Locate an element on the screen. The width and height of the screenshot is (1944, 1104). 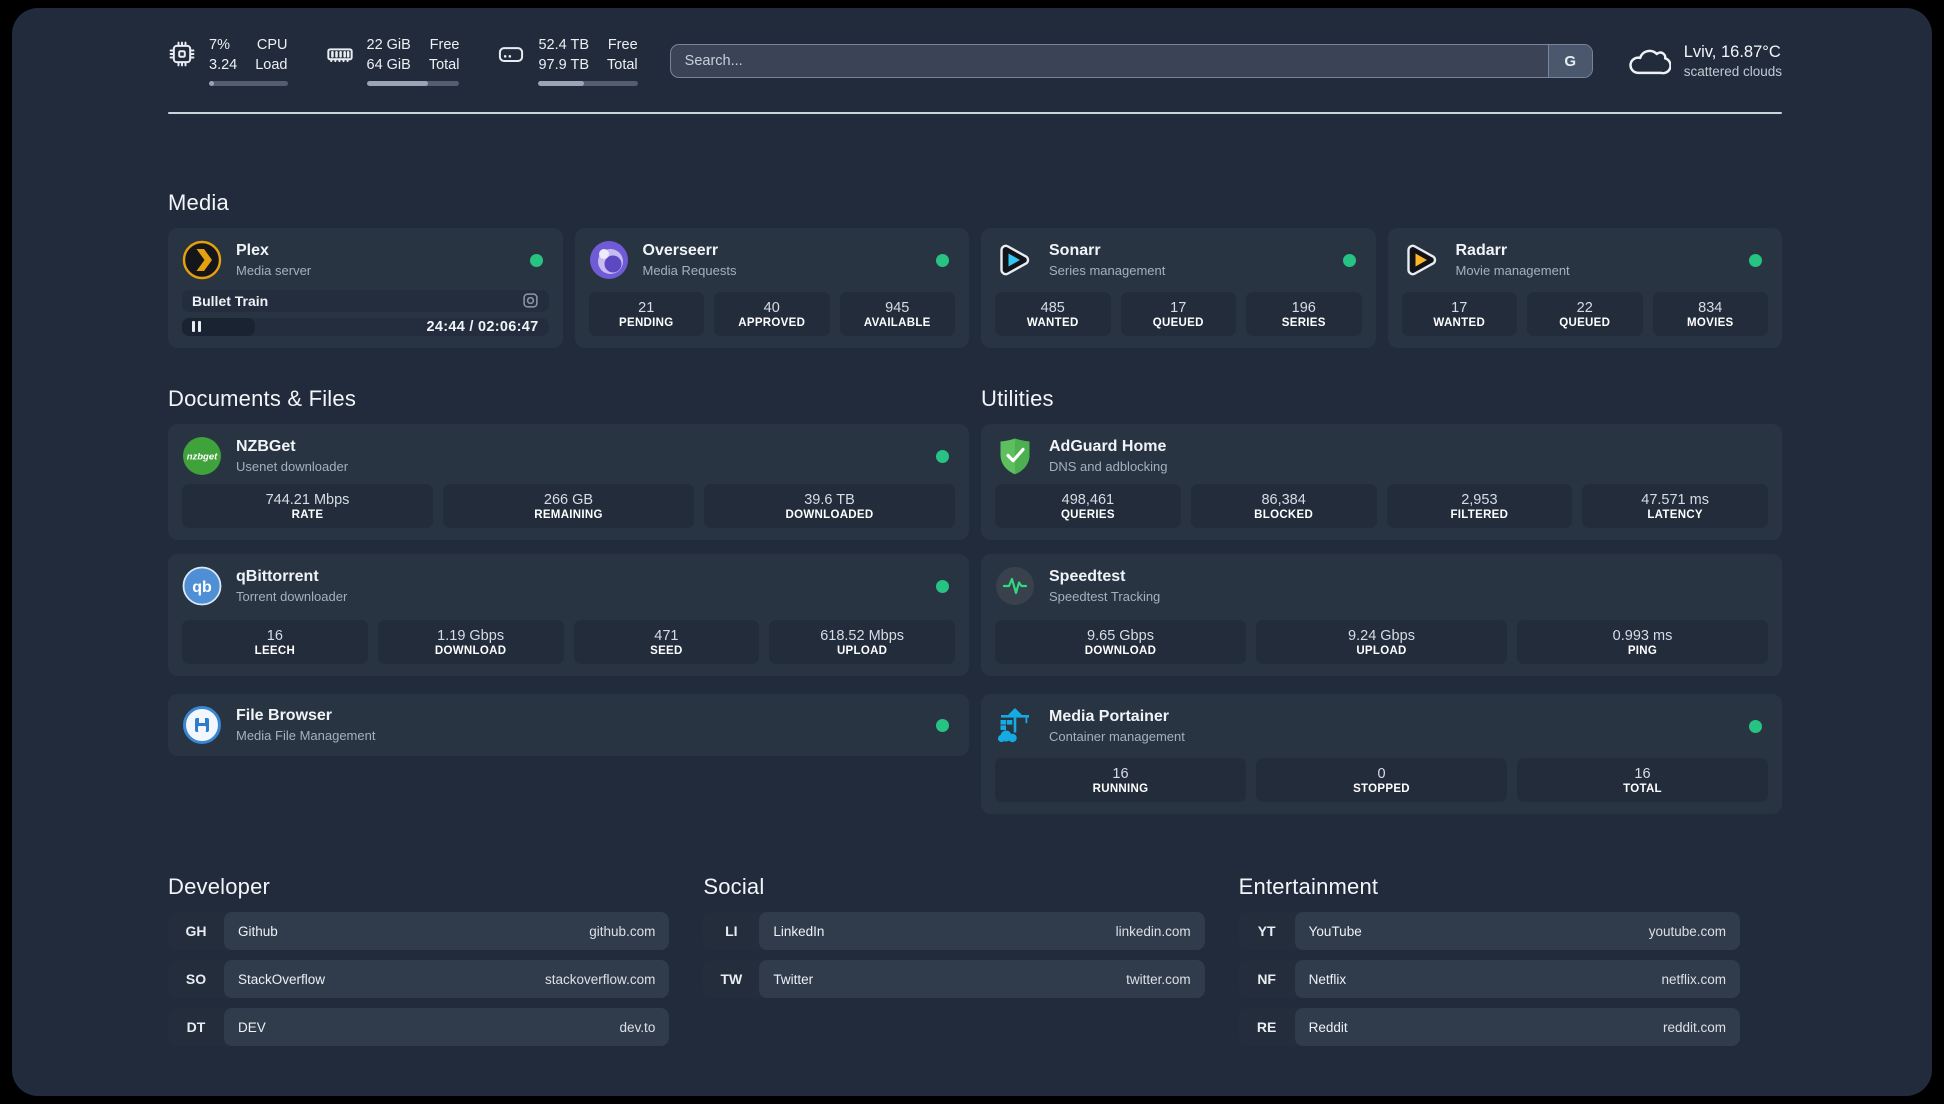
app-name: AdGuard Home is located at coordinates (1108, 446).